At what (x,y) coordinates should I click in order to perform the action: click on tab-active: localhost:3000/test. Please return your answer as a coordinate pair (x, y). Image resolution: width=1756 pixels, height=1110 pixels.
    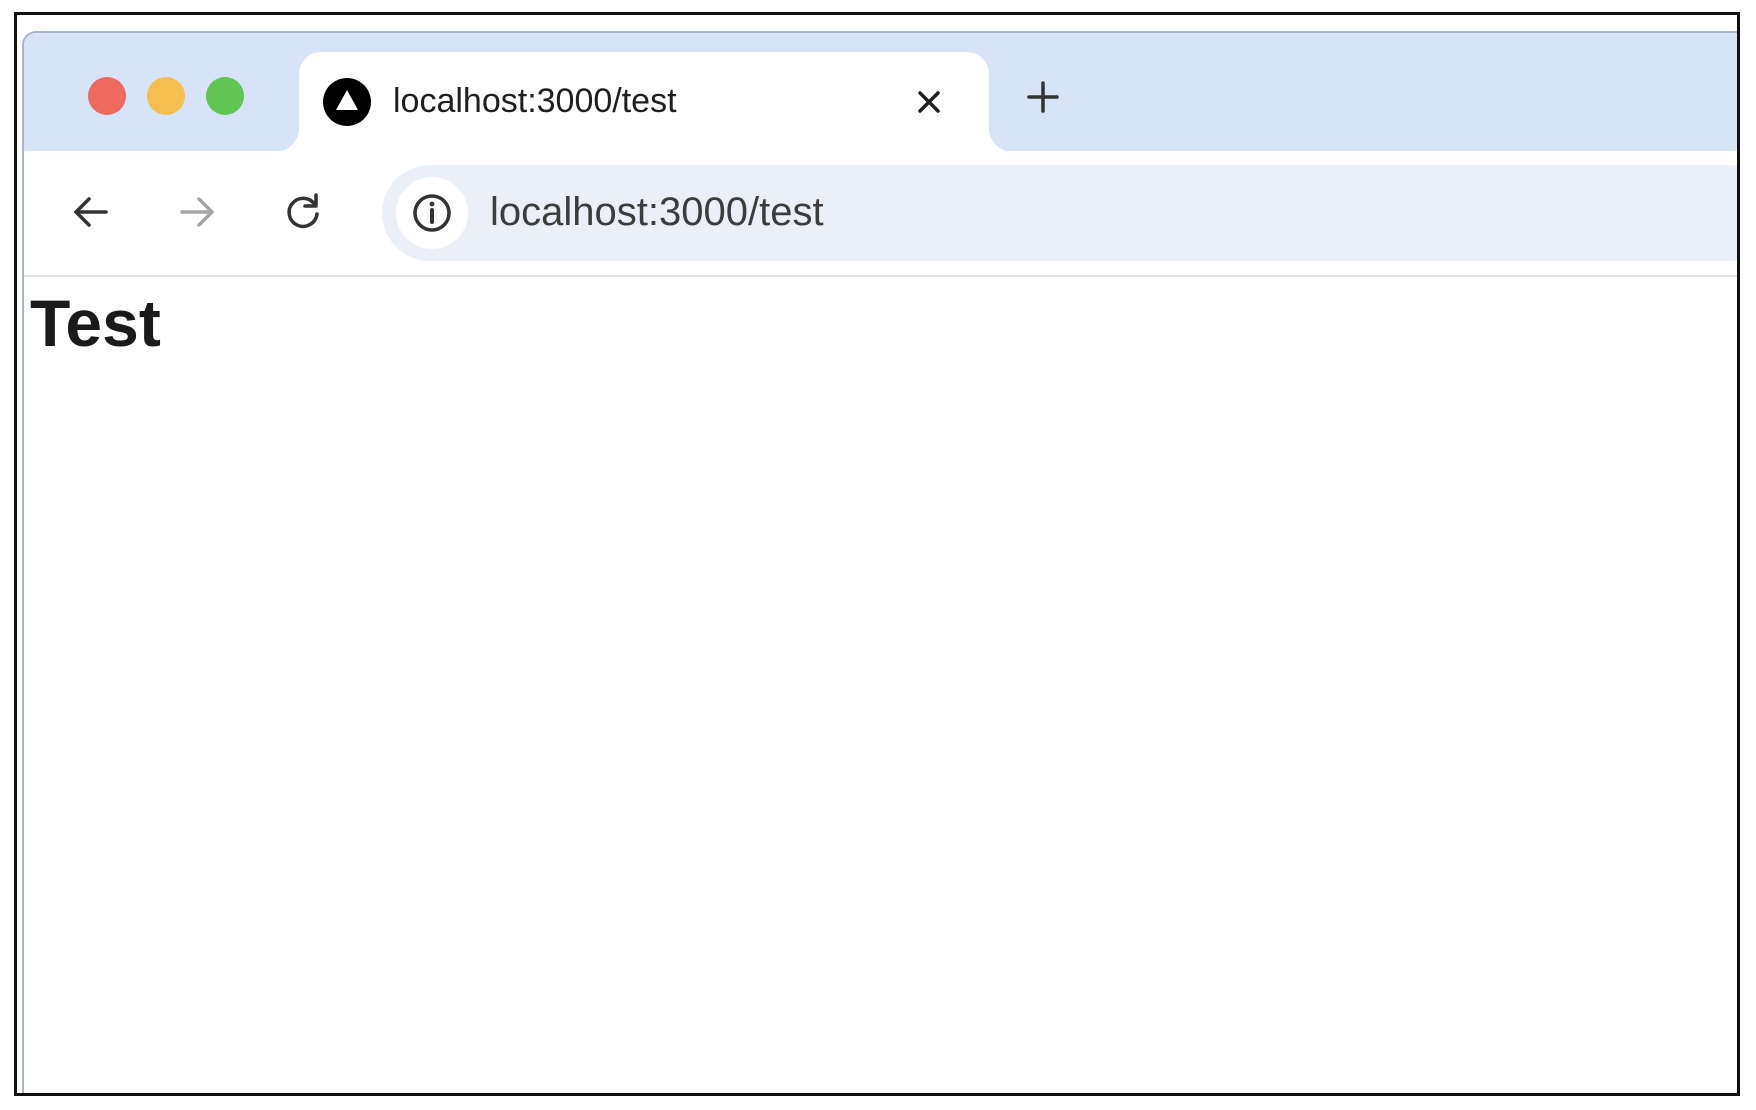
    Looking at the image, I should click on (644, 102).